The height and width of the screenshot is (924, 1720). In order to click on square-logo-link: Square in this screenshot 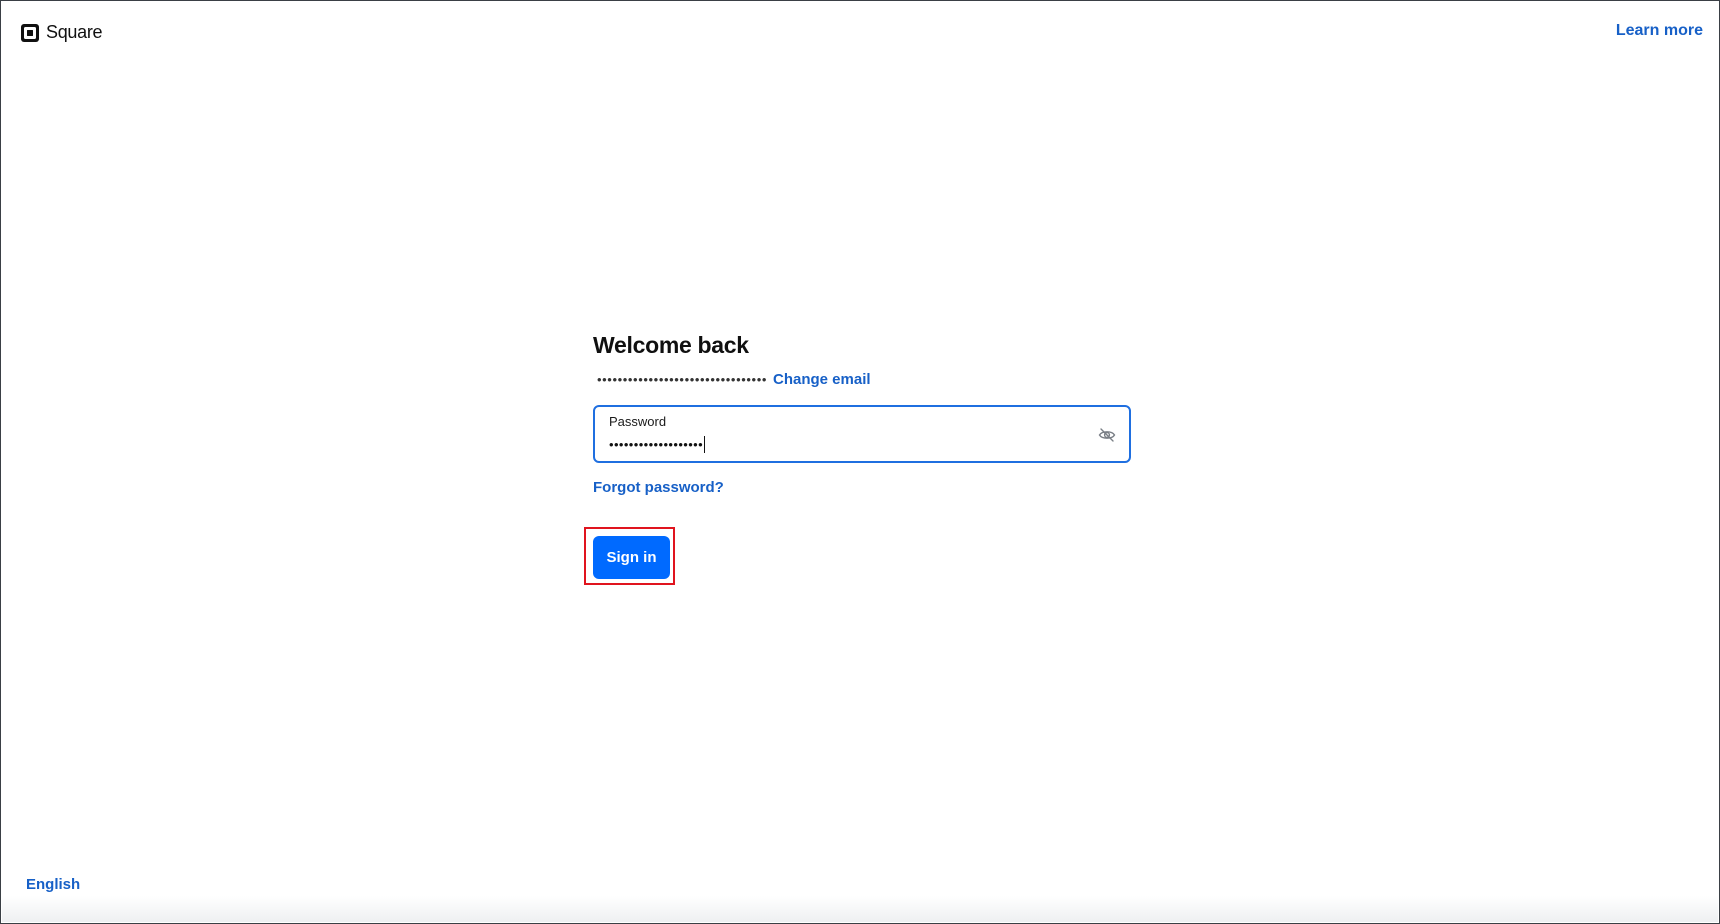, I will do `click(61, 32)`.